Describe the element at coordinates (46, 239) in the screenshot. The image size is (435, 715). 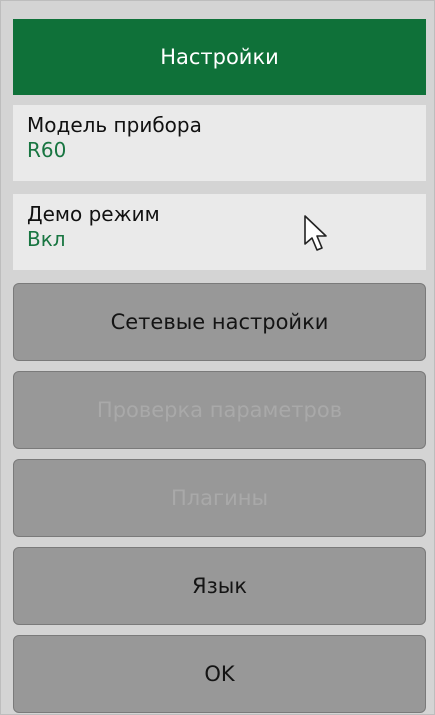
I see `demo-mode-value: Вкл` at that location.